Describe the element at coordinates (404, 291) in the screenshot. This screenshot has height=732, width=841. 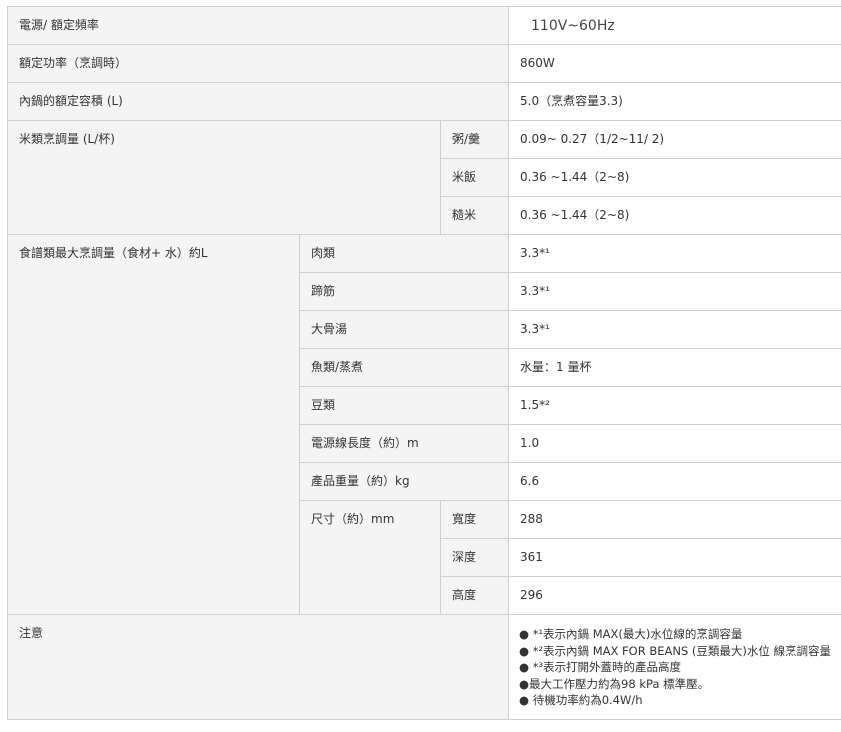
I see `spec-sublabel-tendon: 蹄筋` at that location.